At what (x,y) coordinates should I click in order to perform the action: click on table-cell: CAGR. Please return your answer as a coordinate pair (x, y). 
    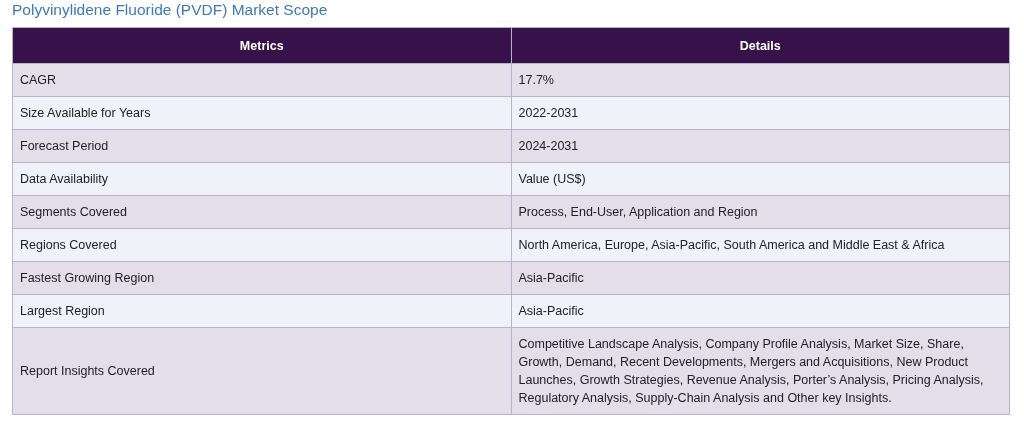
    Looking at the image, I should click on (261, 80).